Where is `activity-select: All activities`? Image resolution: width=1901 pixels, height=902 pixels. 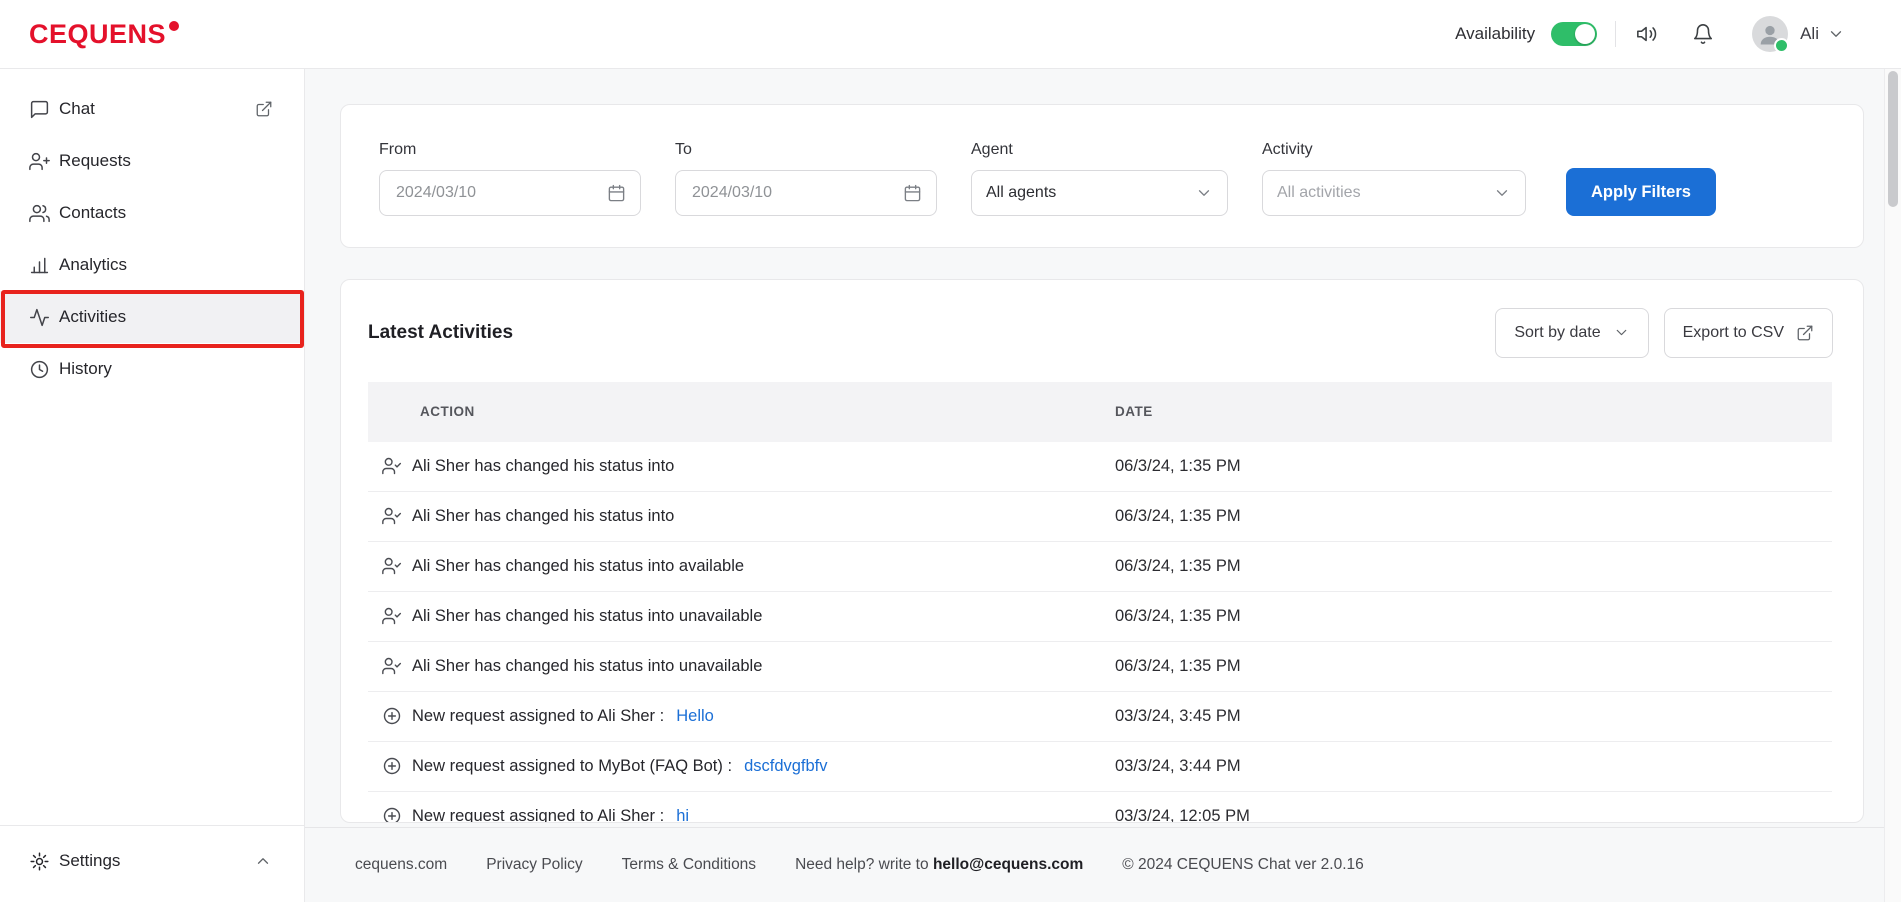
activity-select: All activities is located at coordinates (1394, 193).